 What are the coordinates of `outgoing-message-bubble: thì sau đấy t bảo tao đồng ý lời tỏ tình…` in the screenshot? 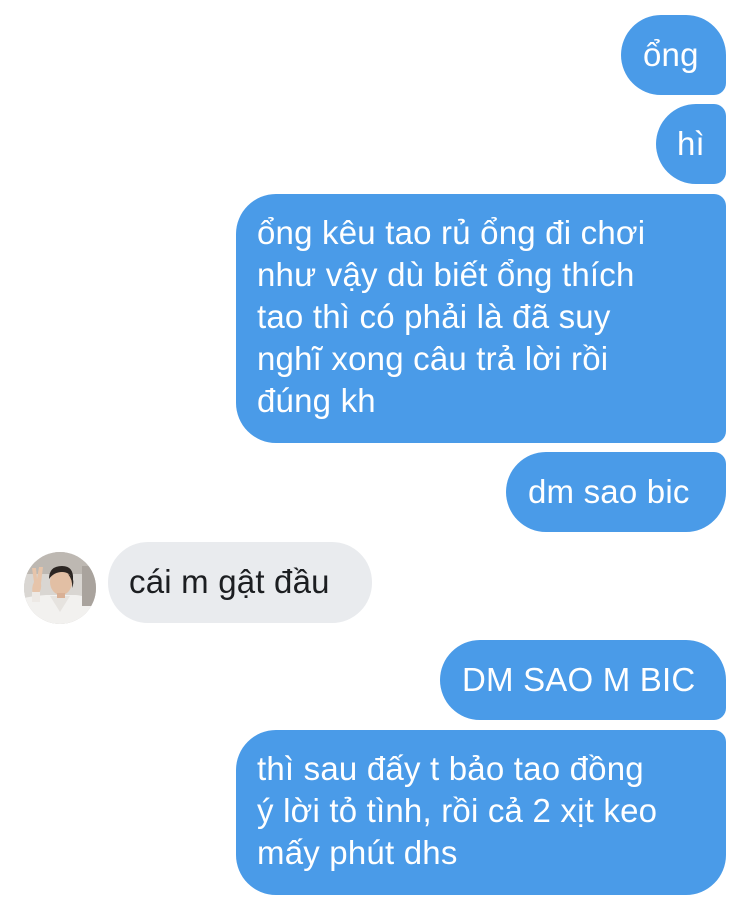 It's located at (481, 812).